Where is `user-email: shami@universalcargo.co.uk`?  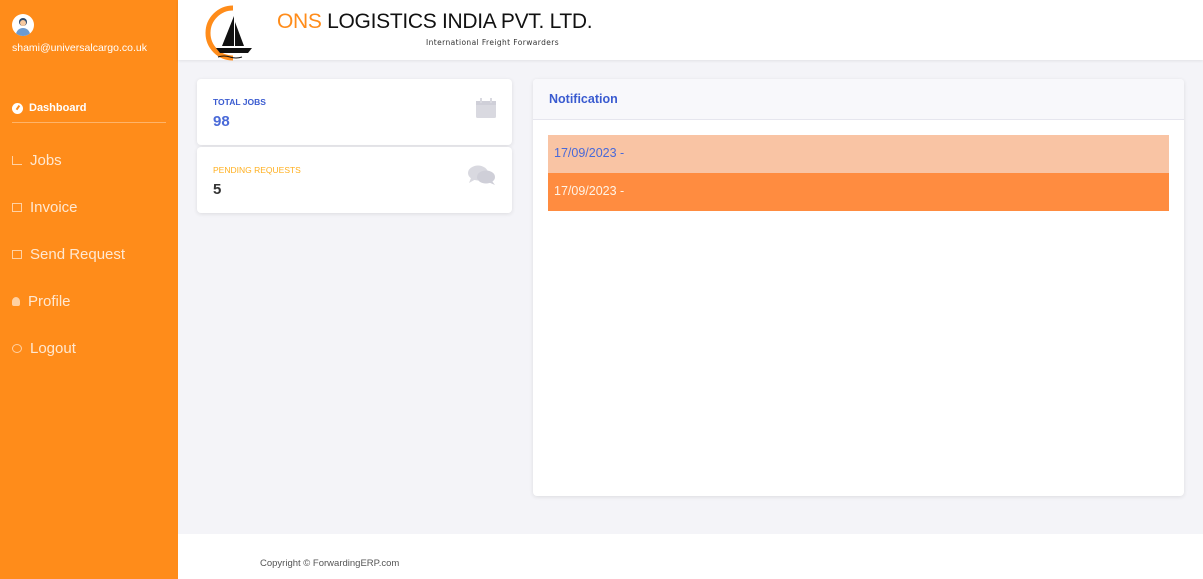
user-email: shami@universalcargo.co.uk is located at coordinates (79, 48).